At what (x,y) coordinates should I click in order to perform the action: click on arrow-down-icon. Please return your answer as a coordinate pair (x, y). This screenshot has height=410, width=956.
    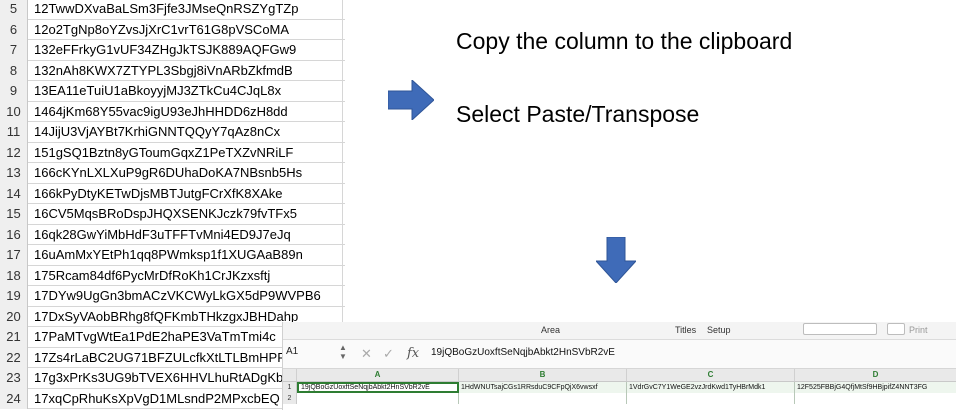
    Looking at the image, I should click on (616, 260).